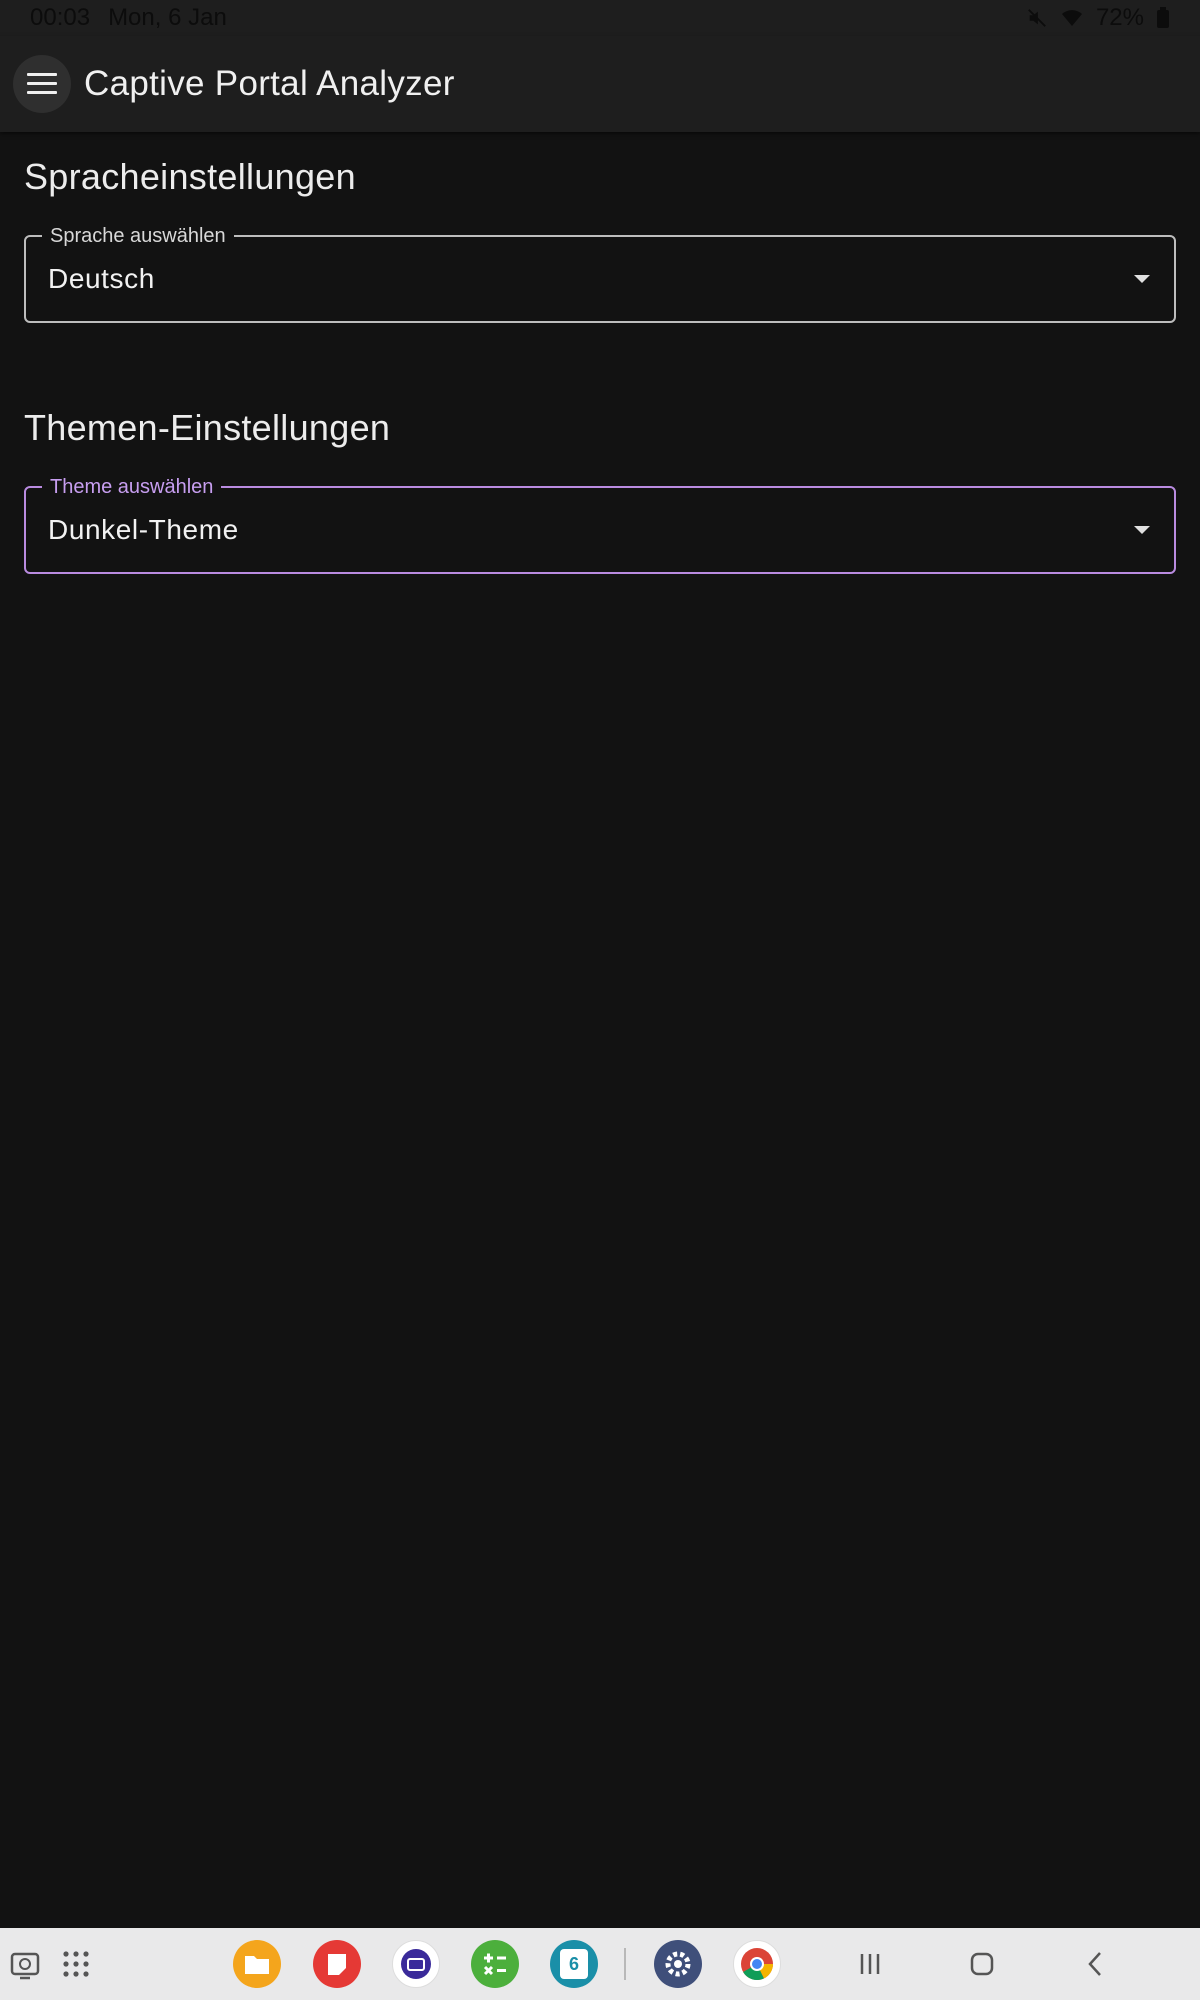 Image resolution: width=1200 pixels, height=2000 pixels. What do you see at coordinates (132, 487) in the screenshot?
I see `theme-select-label: Theme auswählen` at bounding box center [132, 487].